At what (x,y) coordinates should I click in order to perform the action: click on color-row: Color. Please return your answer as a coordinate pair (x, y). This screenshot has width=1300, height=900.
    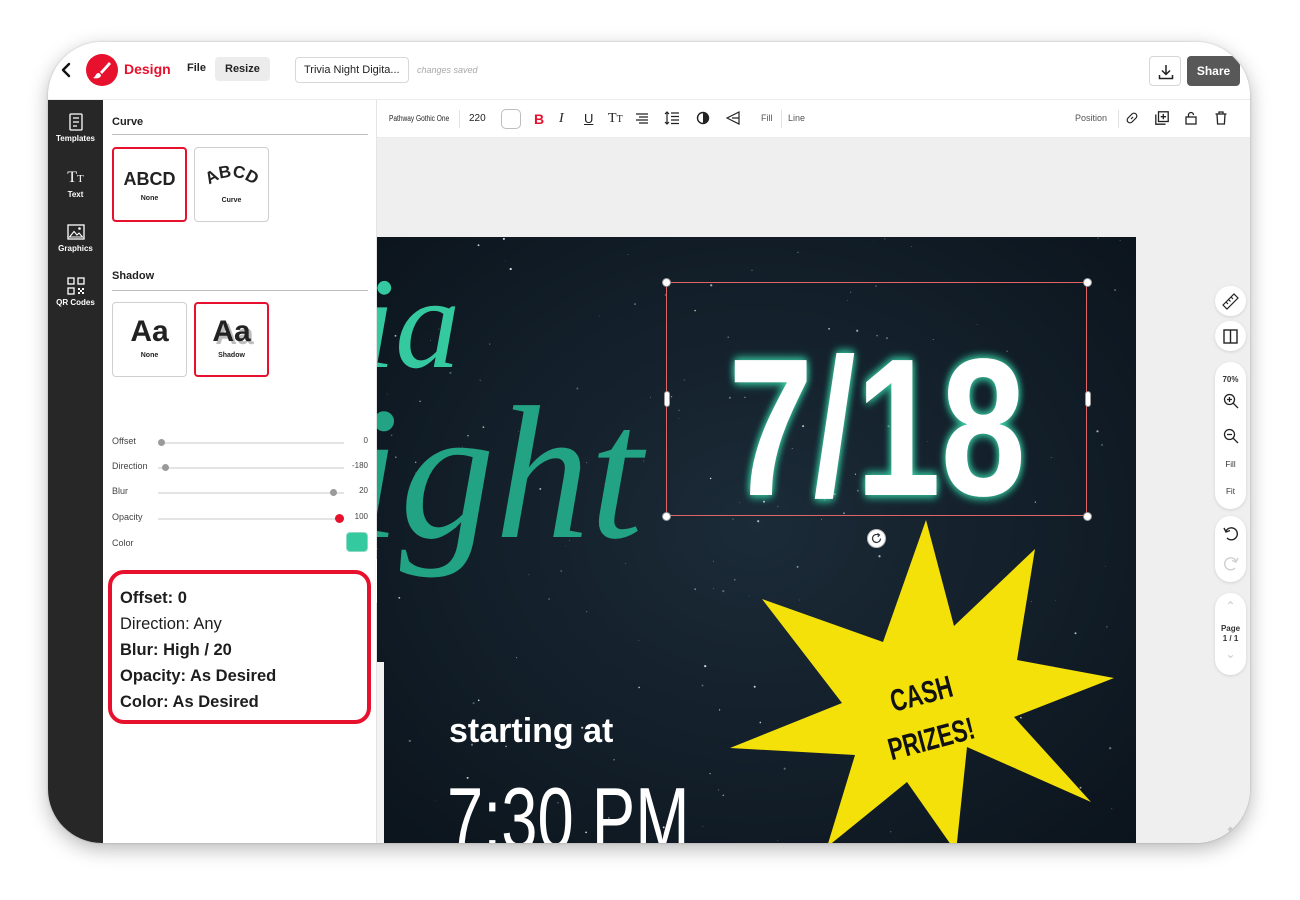
    Looking at the image, I should click on (240, 545).